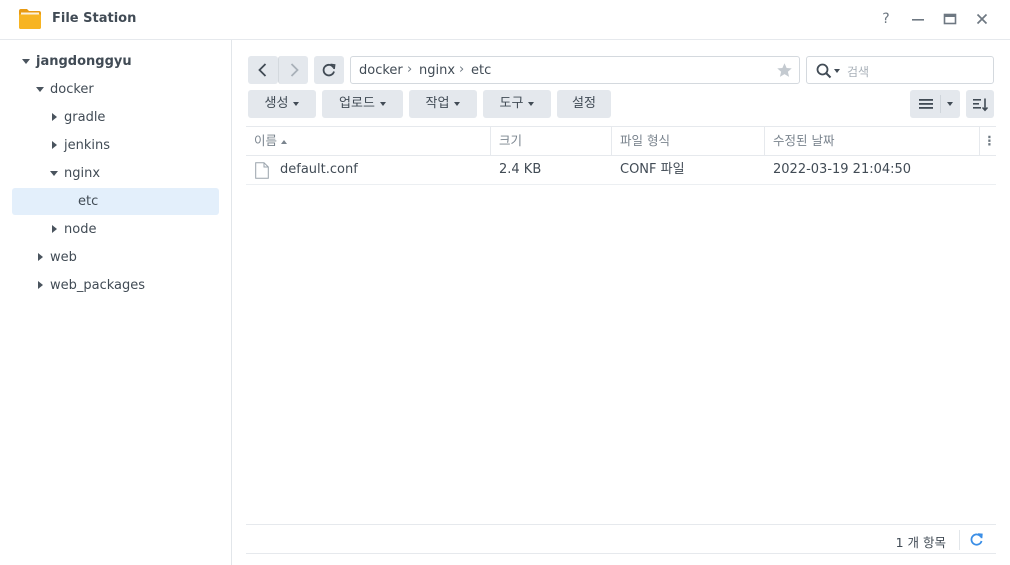 This screenshot has width=1010, height=565. I want to click on tree-item-node: node, so click(115, 229).